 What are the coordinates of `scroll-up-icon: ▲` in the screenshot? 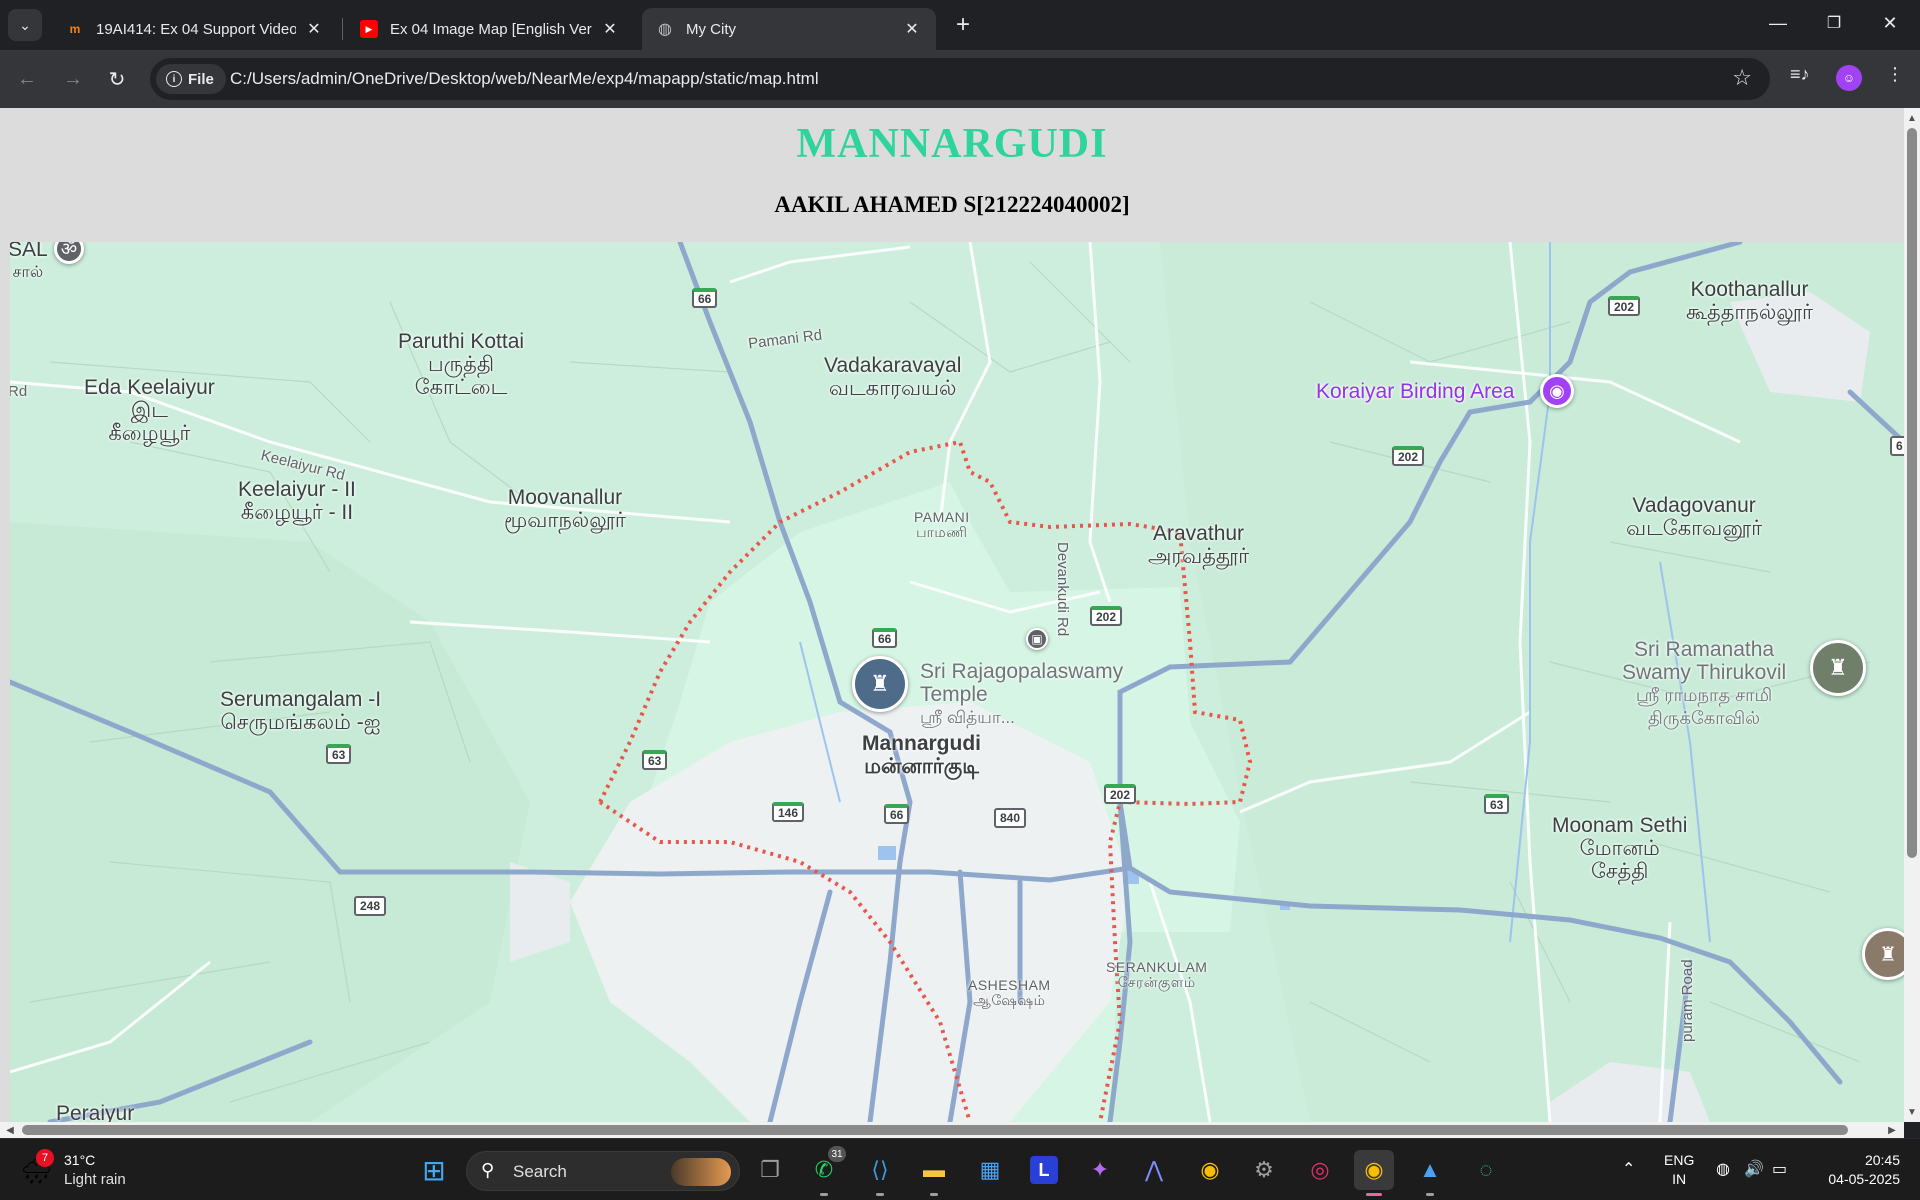 It's located at (1912, 118).